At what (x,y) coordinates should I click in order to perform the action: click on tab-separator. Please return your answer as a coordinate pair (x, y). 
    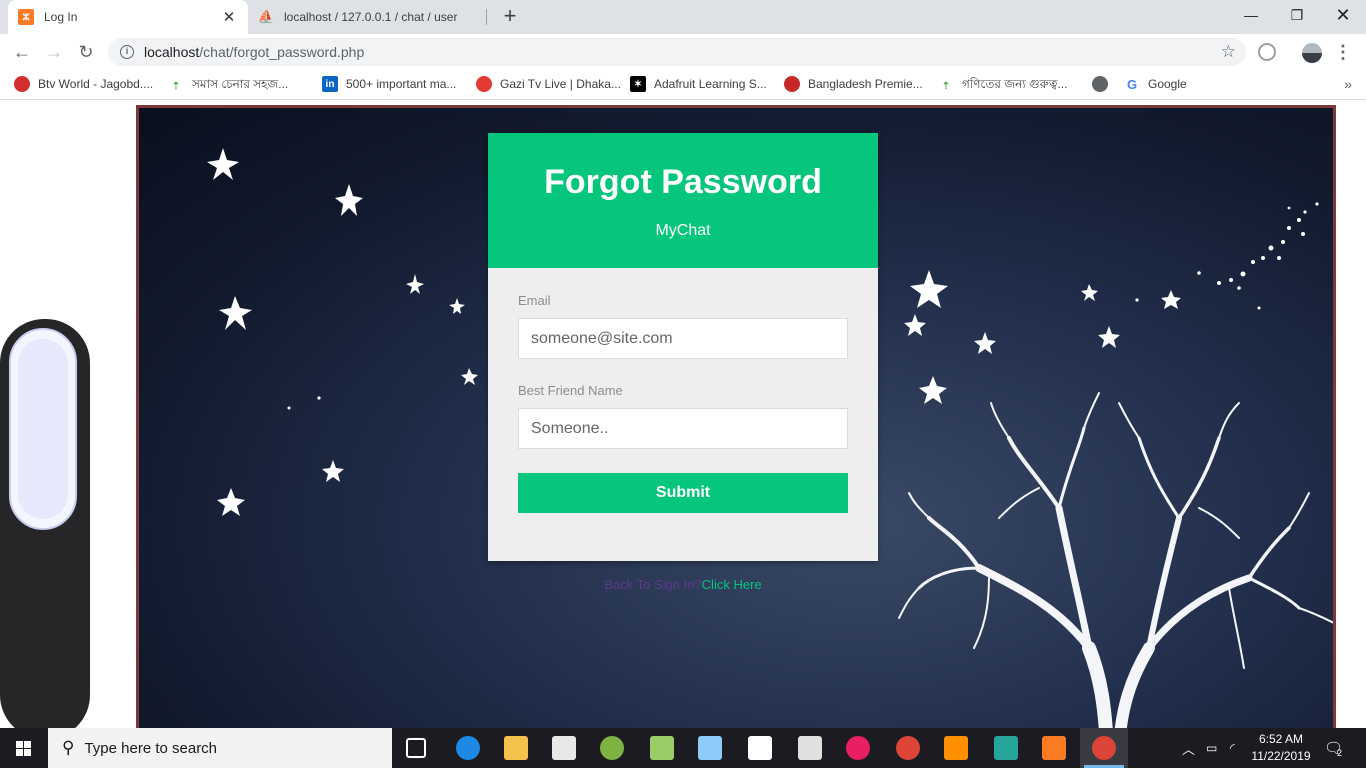
    Looking at the image, I should click on (486, 17).